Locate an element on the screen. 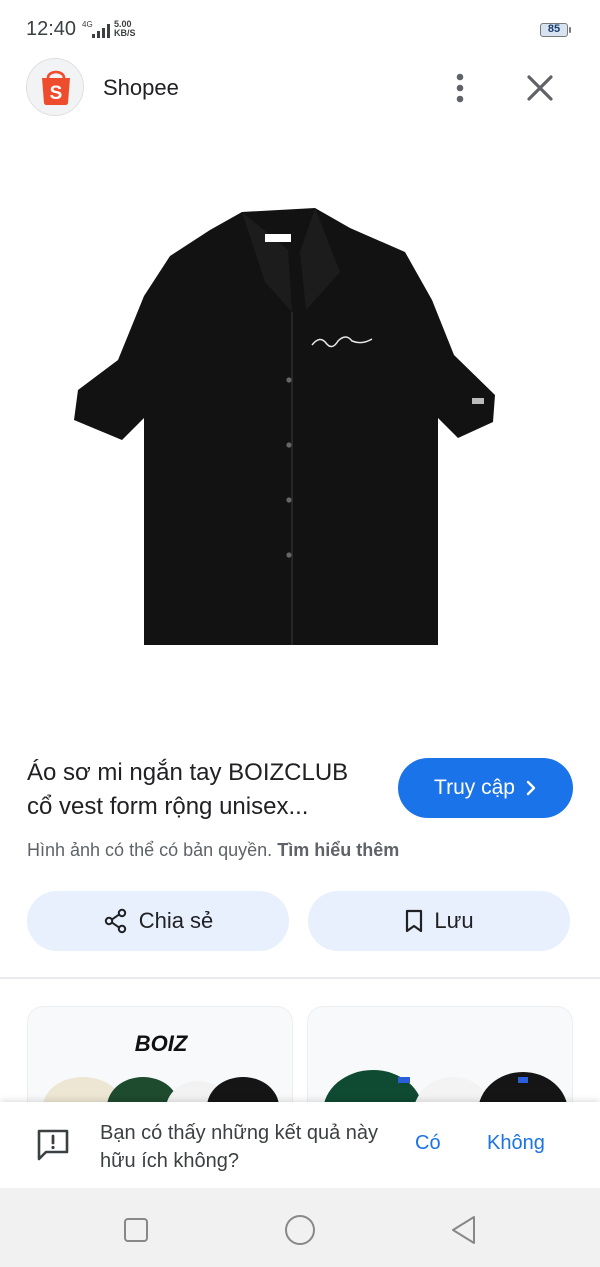  app-header: S Shopee is located at coordinates (300, 88).